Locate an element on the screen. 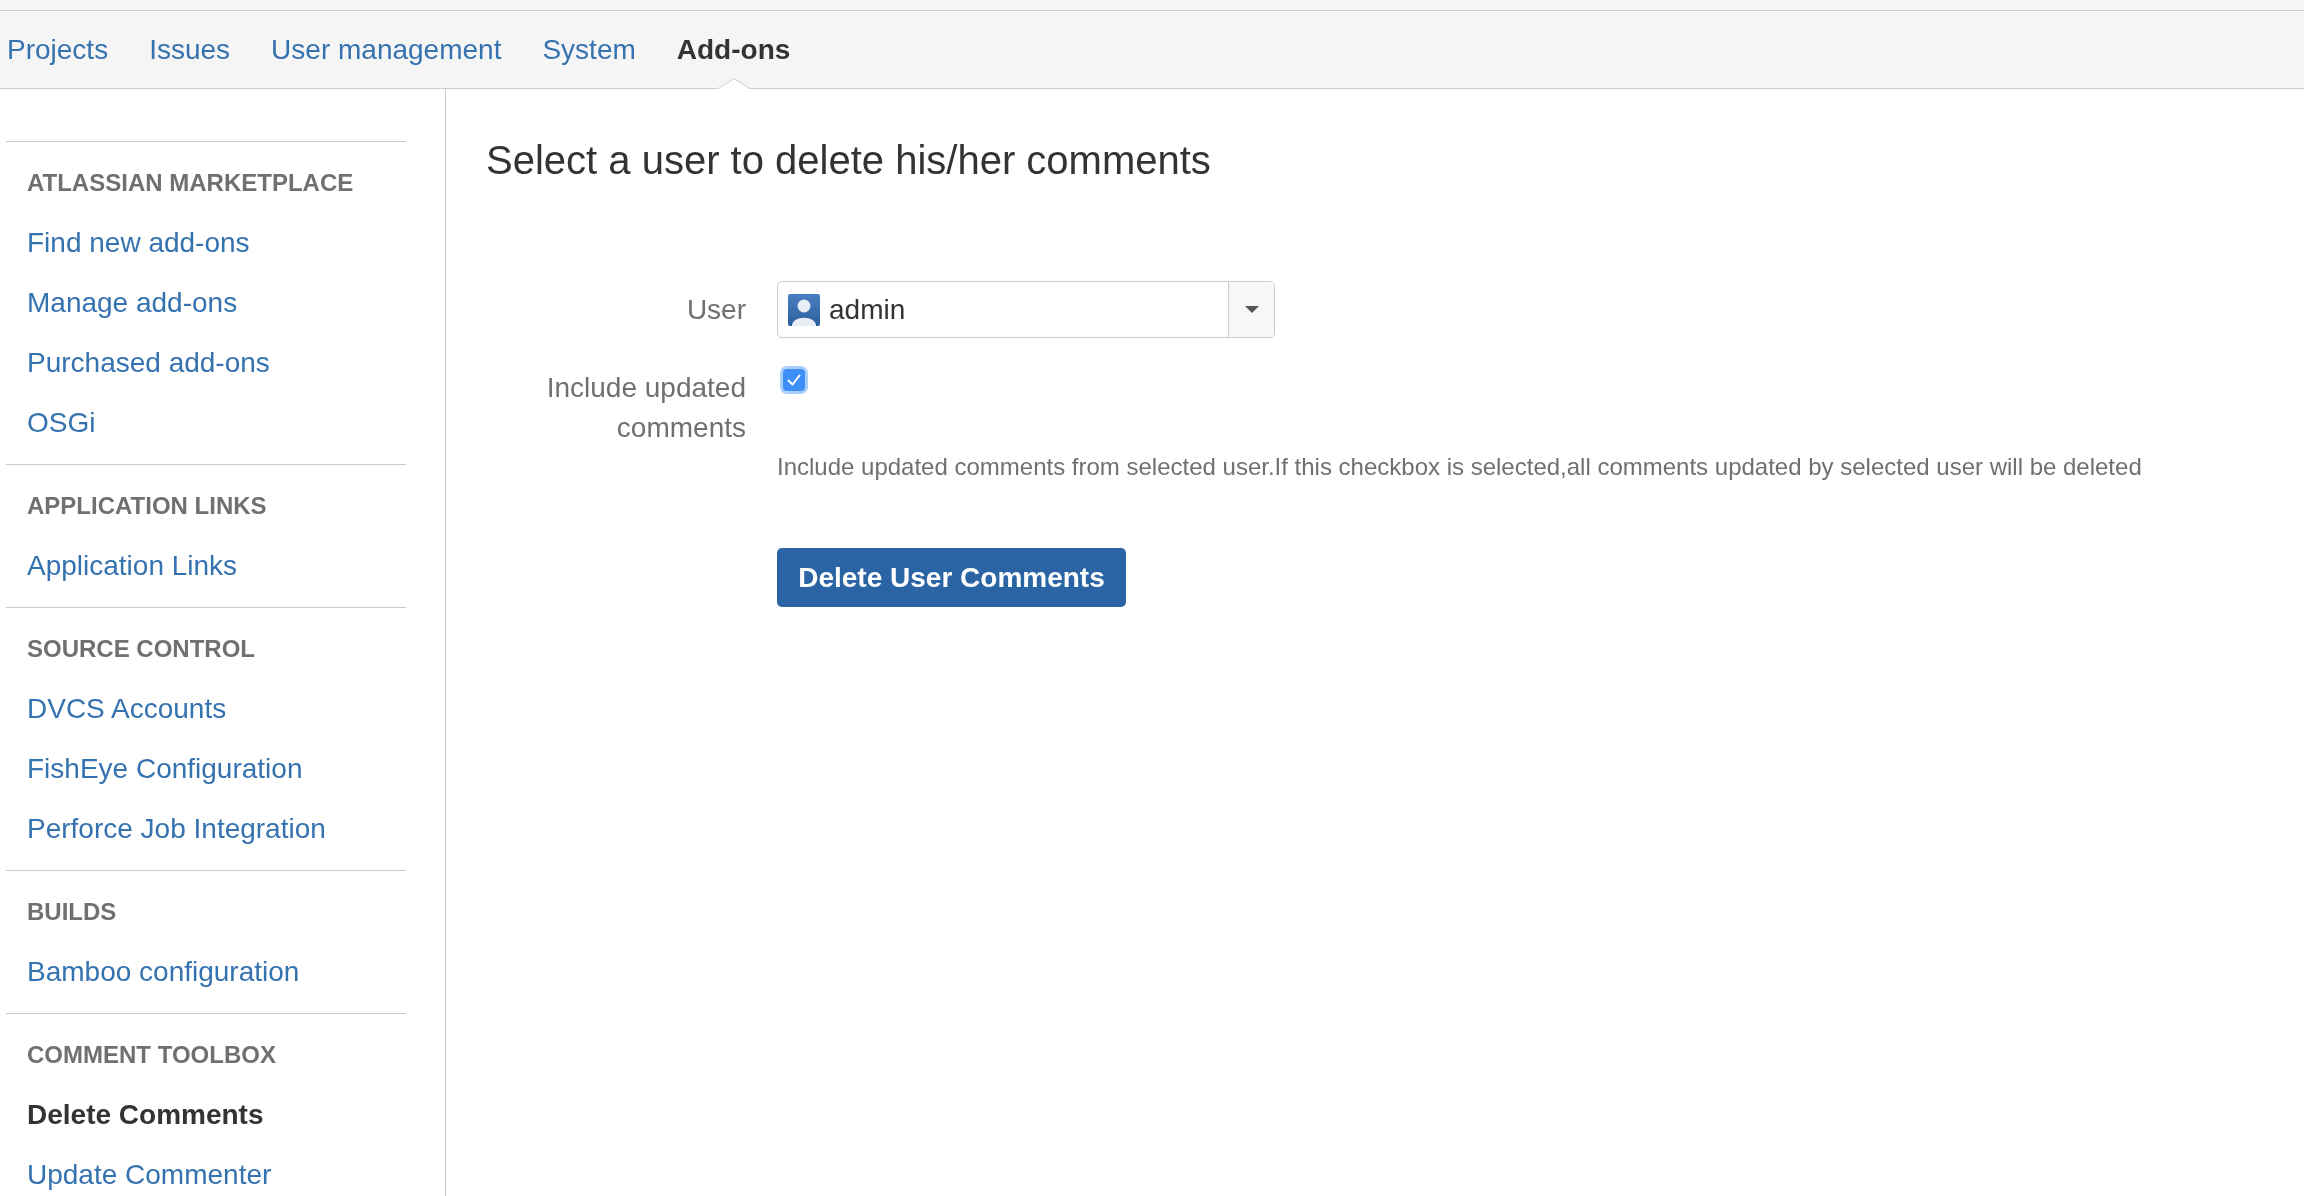  user-field-label: User is located at coordinates (716, 309).